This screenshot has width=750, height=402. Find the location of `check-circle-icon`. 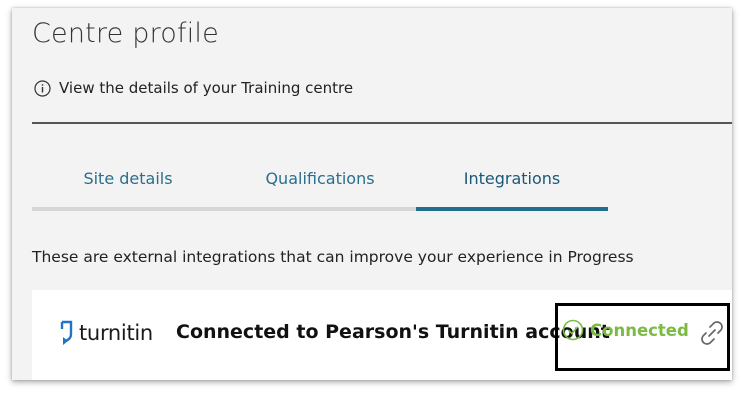

check-circle-icon is located at coordinates (573, 330).